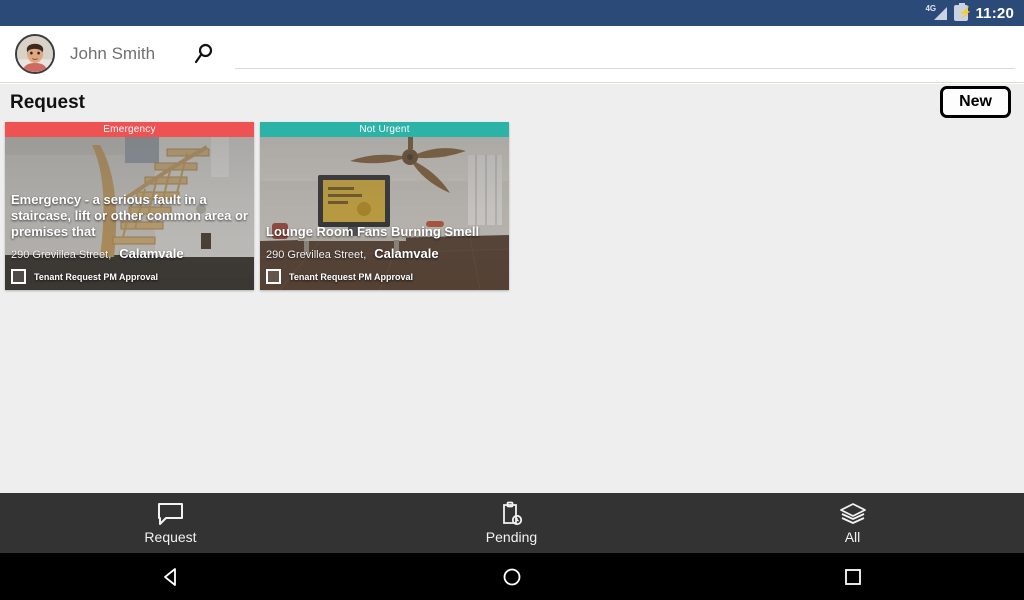 Image resolution: width=1024 pixels, height=600 pixels. Describe the element at coordinates (853, 514) in the screenshot. I see `layers-icon` at that location.